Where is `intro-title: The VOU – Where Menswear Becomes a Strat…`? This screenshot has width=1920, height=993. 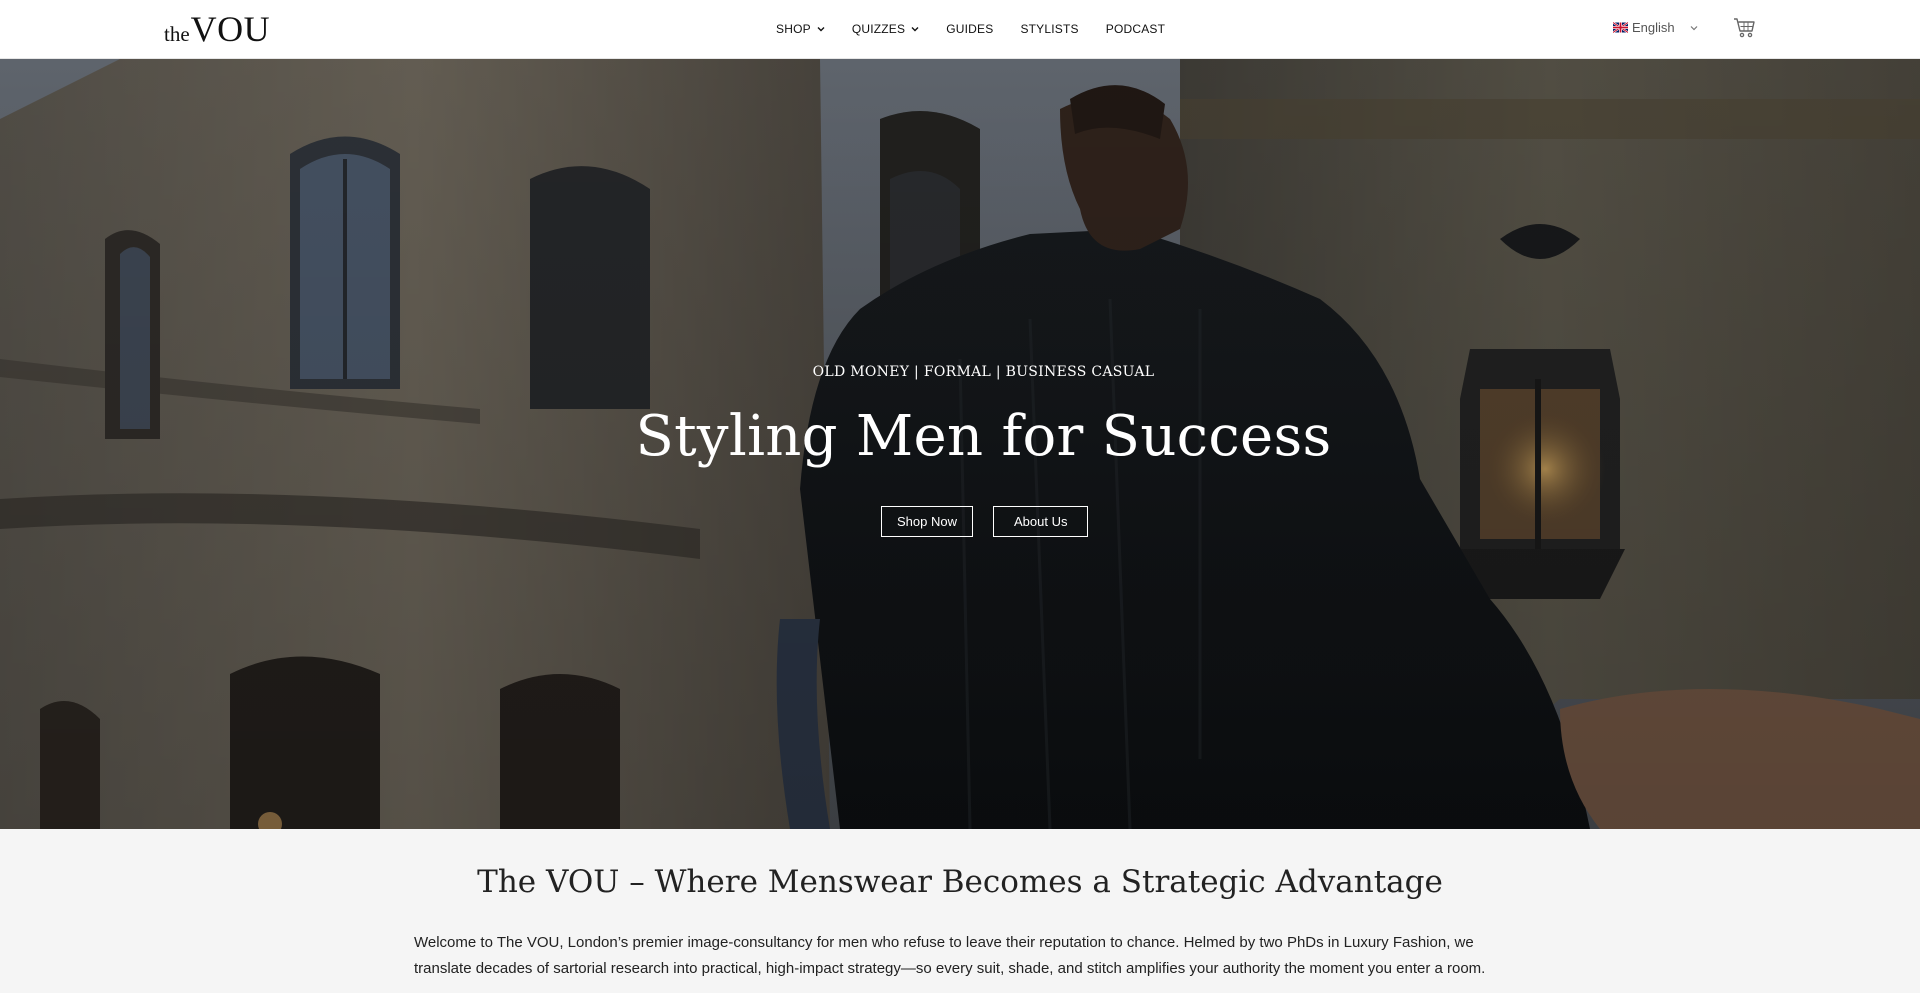 intro-title: The VOU – Where Menswear Becomes a Strat… is located at coordinates (960, 882).